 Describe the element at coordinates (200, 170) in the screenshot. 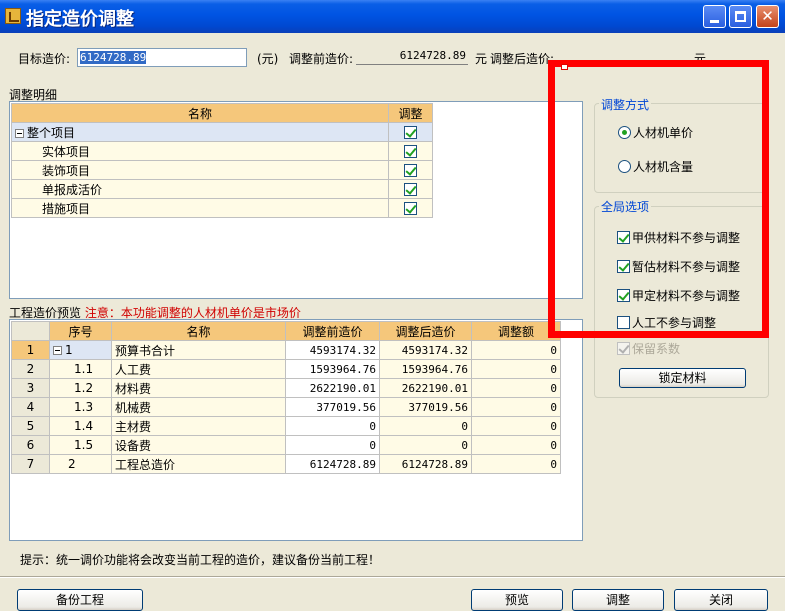

I see `tree-cell: 装饰项目` at that location.